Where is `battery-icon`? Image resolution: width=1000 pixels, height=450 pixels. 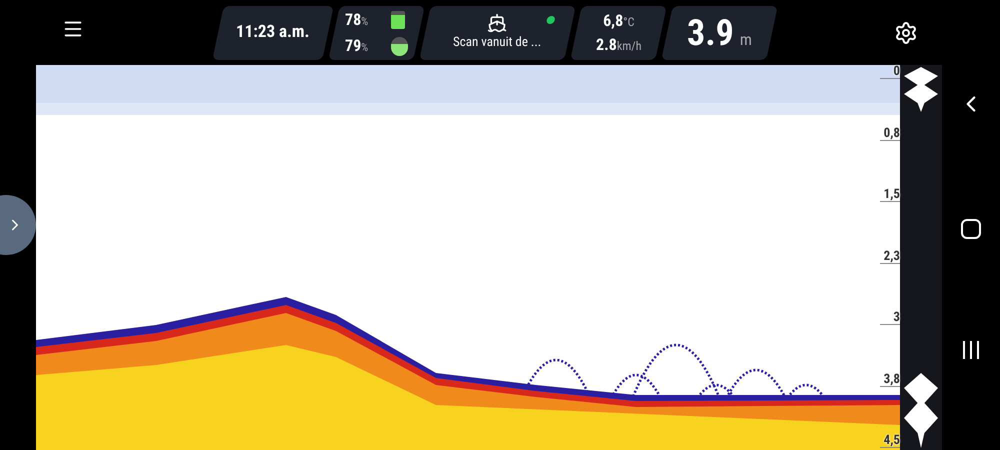 battery-icon is located at coordinates (398, 19).